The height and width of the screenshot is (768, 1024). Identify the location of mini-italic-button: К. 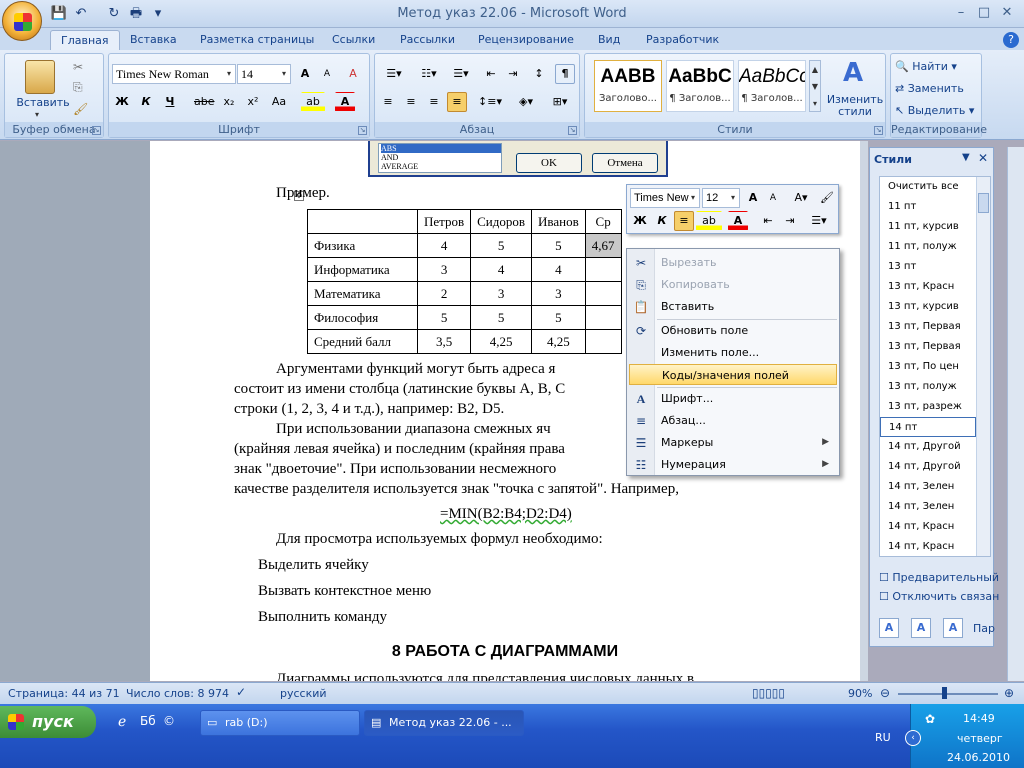
(662, 221).